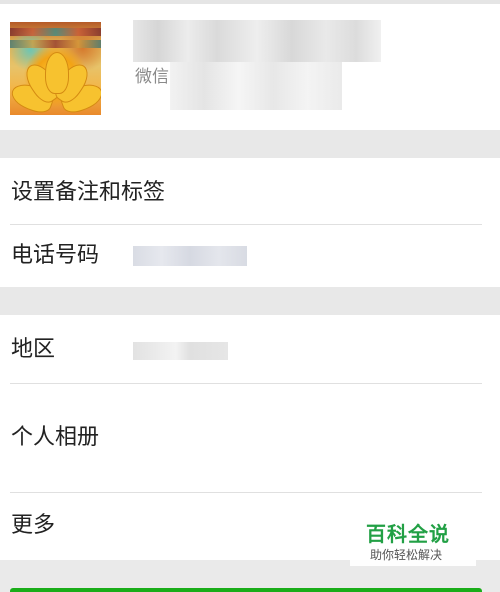 This screenshot has height=592, width=500. I want to click on row-phone: 电话号码, so click(250, 256).